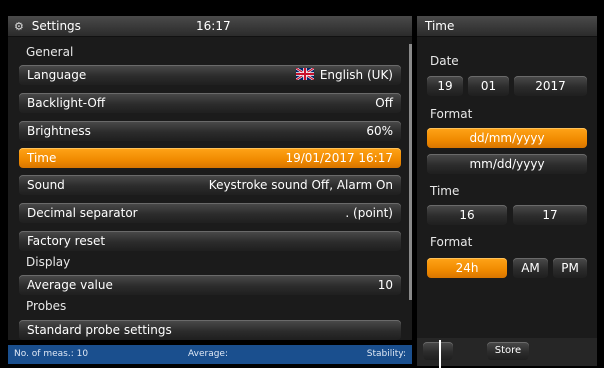  What do you see at coordinates (70, 285) in the screenshot?
I see `row-label: Average value` at bounding box center [70, 285].